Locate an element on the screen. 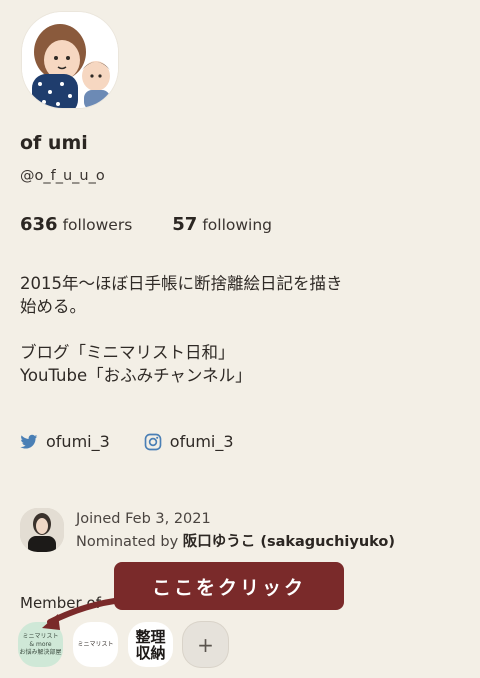 Image resolution: width=480 pixels, height=678 pixels. nominator-avatar is located at coordinates (42, 530).